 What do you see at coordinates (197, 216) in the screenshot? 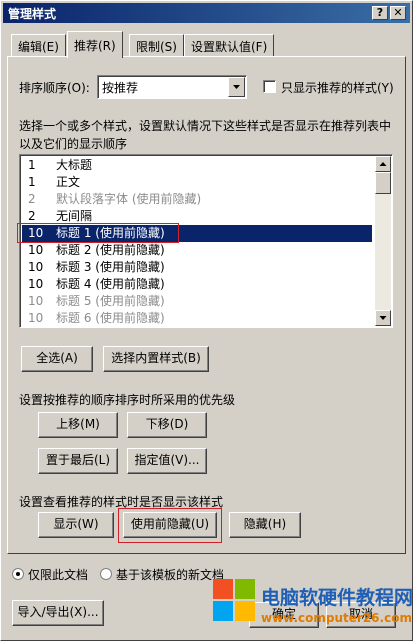
I see `list-item: 2 无间隔` at bounding box center [197, 216].